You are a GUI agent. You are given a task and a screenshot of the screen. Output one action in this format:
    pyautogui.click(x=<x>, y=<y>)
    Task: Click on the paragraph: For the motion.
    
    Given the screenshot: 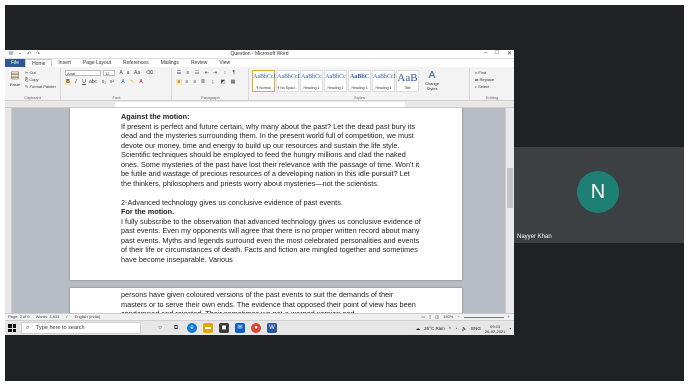 What is the action you would take?
    pyautogui.click(x=148, y=211)
    